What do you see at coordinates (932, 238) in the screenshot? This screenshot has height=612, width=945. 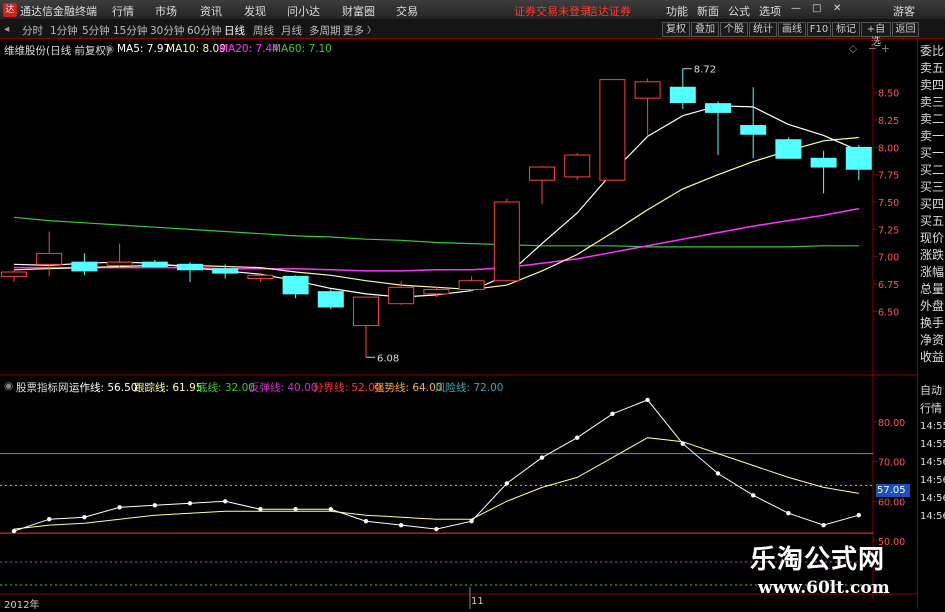 I see `sidebar-item-price: 现价` at bounding box center [932, 238].